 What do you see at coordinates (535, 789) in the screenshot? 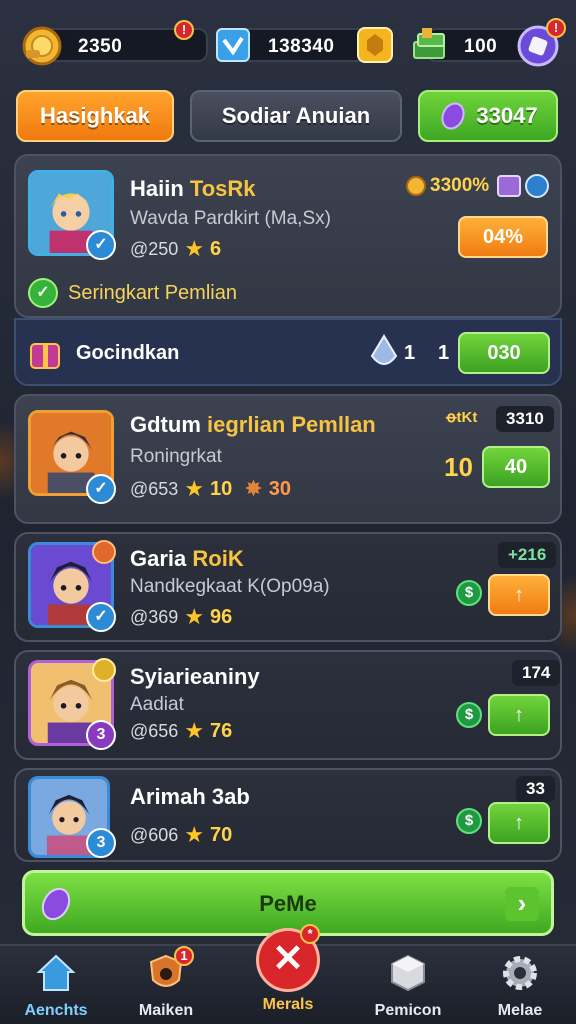
I see `hero-tag: 33` at bounding box center [535, 789].